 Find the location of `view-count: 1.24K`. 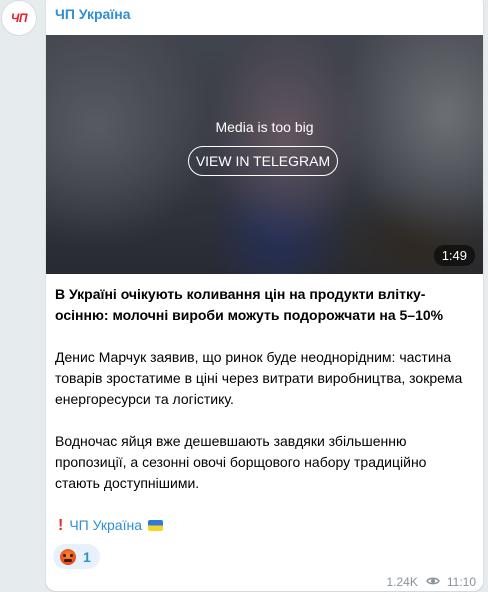

view-count: 1.24K is located at coordinates (402, 582).